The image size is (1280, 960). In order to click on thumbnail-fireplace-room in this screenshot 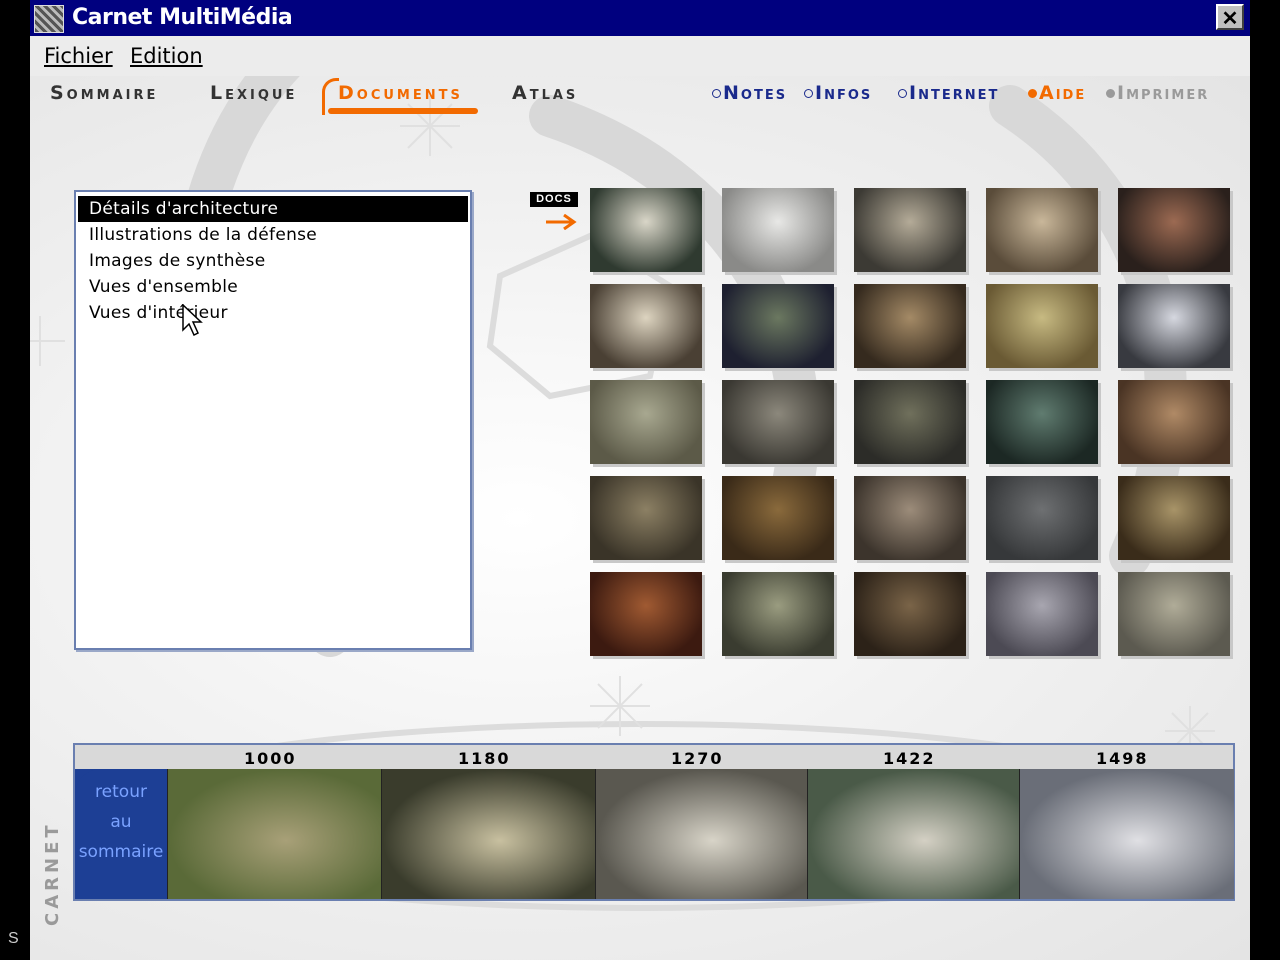, I will do `click(646, 326)`.